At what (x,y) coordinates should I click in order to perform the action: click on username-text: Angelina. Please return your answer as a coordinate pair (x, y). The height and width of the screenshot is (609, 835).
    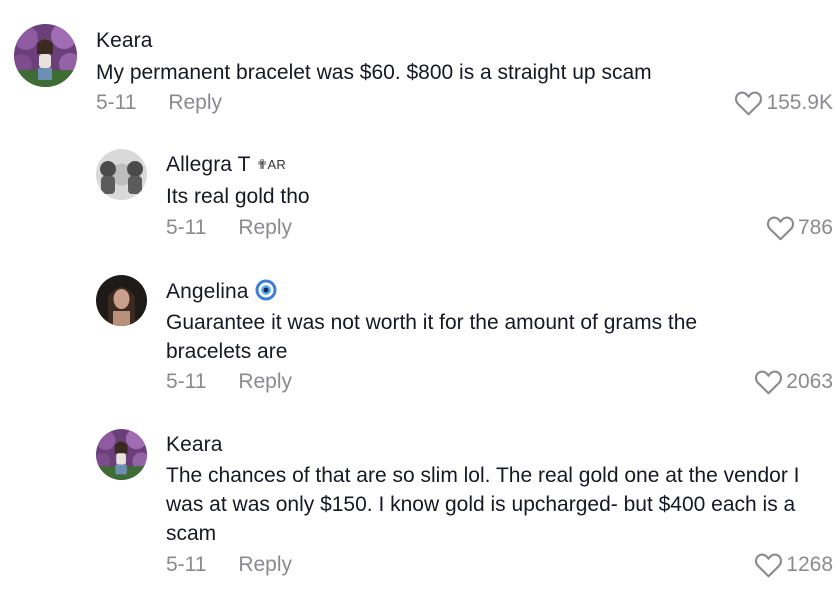
    Looking at the image, I should click on (207, 291).